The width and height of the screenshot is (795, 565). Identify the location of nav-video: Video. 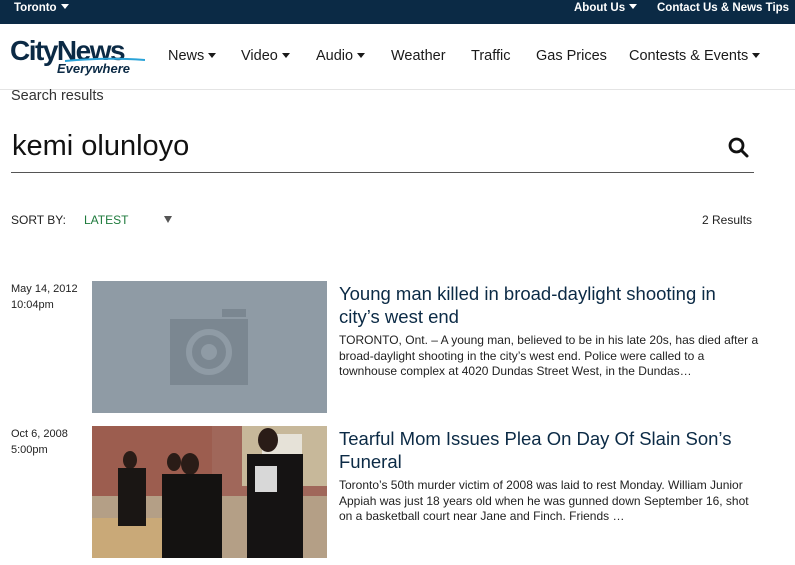
(265, 56).